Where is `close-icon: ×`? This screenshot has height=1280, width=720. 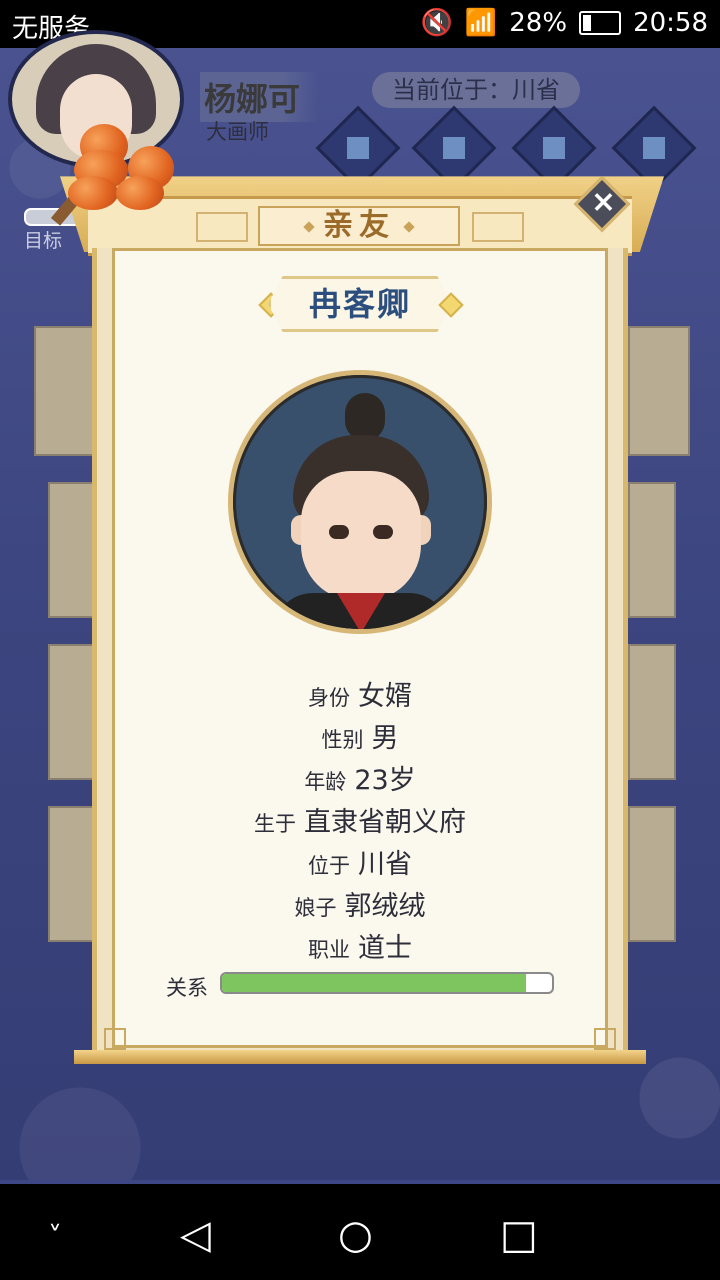 close-icon: × is located at coordinates (603, 202).